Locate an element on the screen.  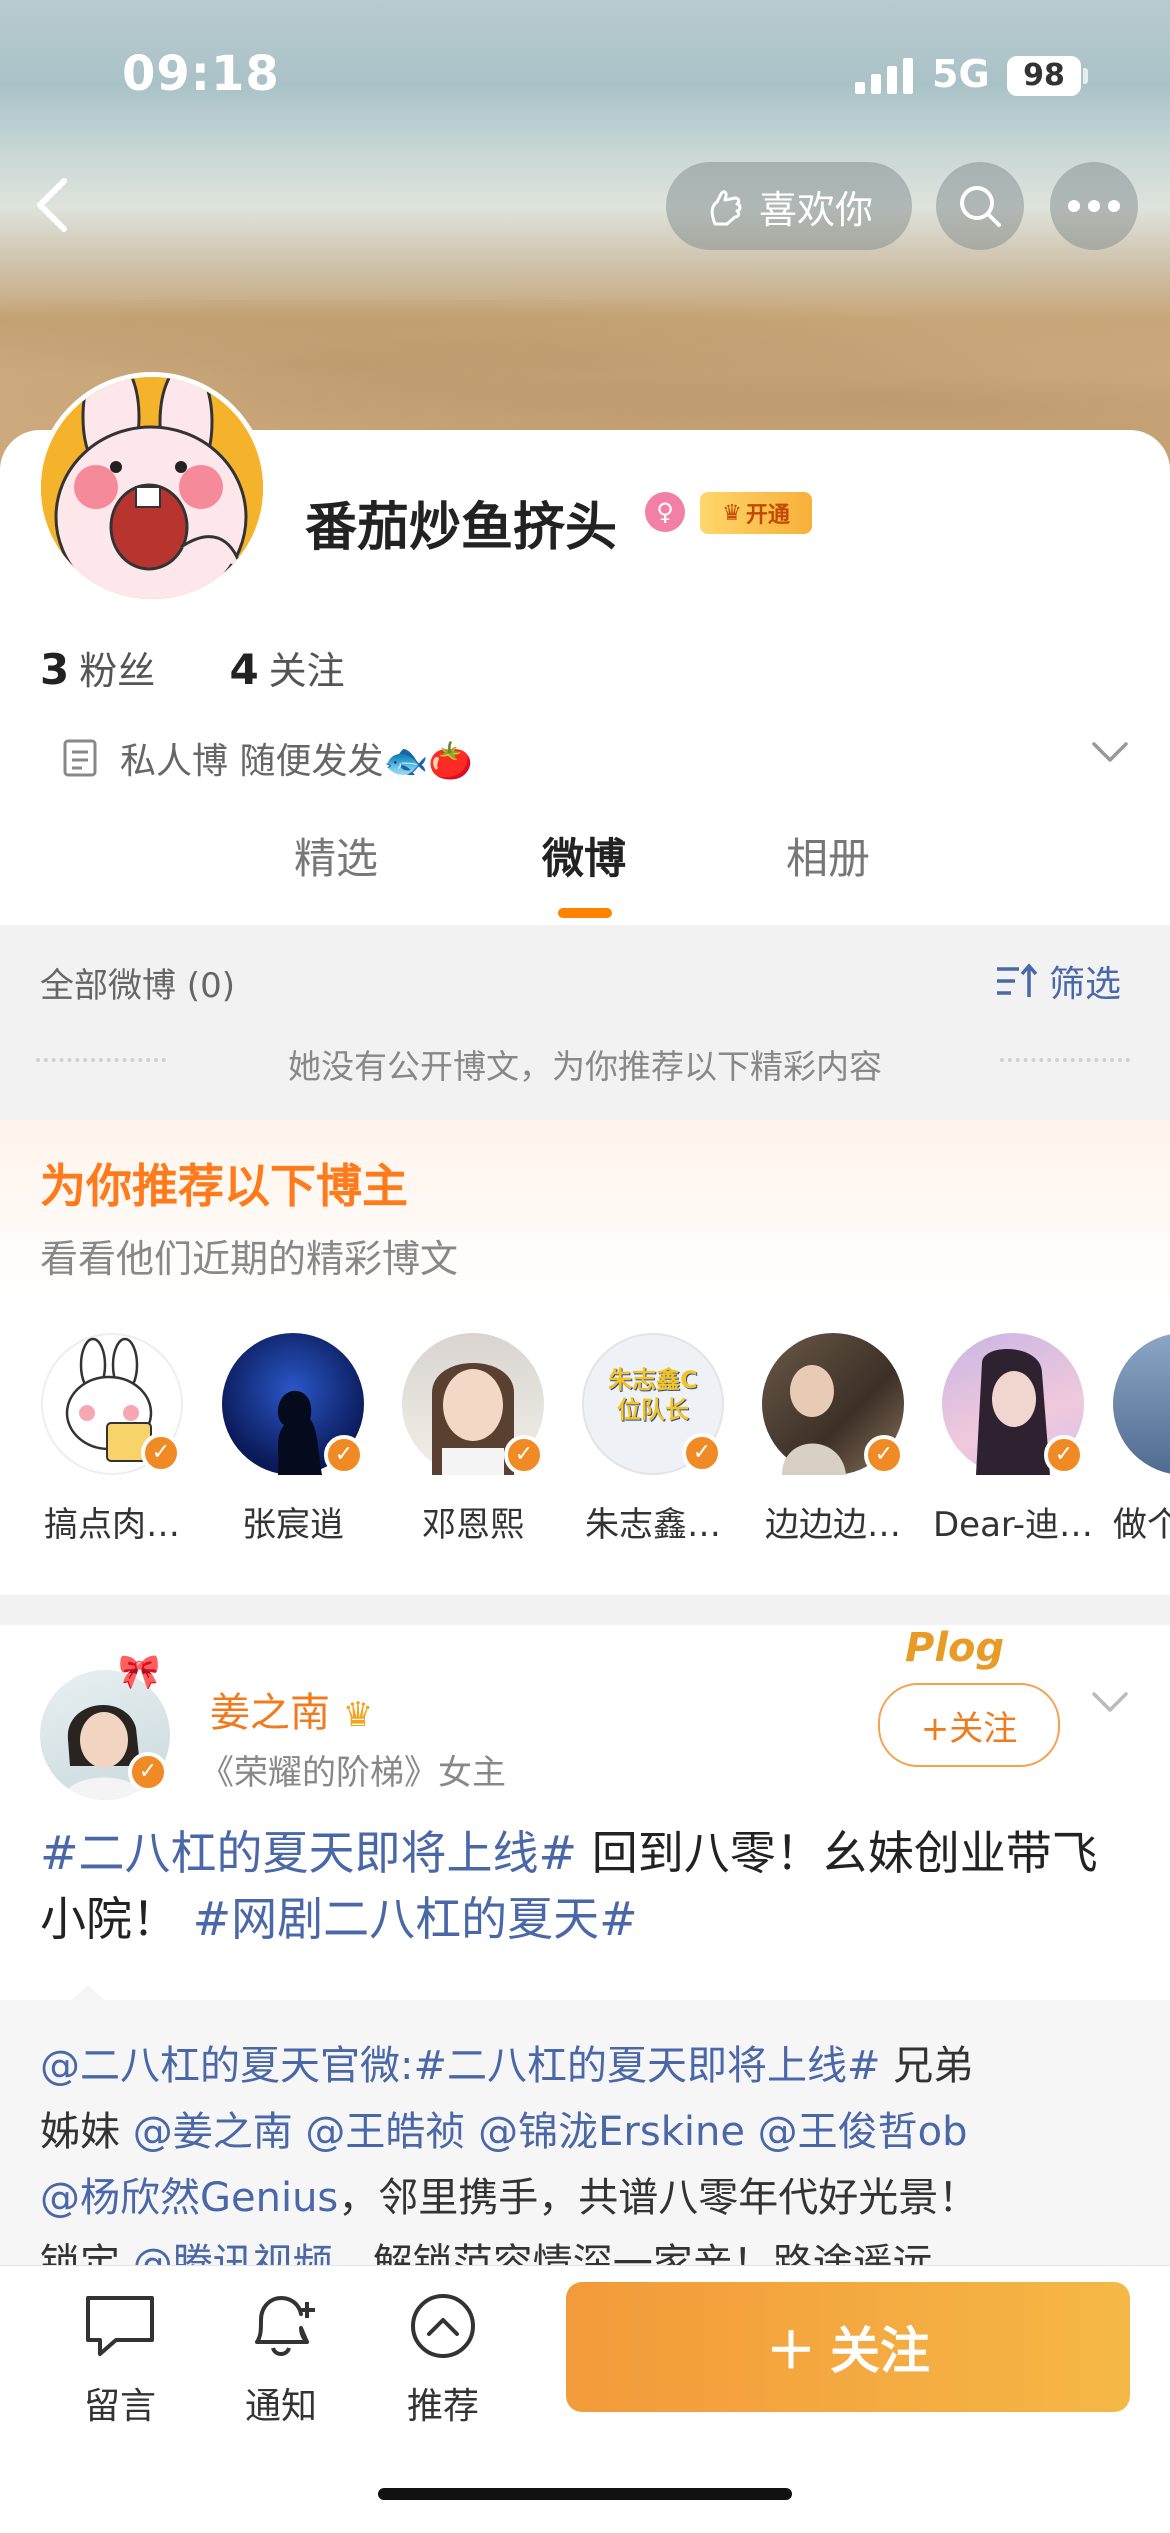
follow-label: 关注 is located at coordinates (880, 2351).